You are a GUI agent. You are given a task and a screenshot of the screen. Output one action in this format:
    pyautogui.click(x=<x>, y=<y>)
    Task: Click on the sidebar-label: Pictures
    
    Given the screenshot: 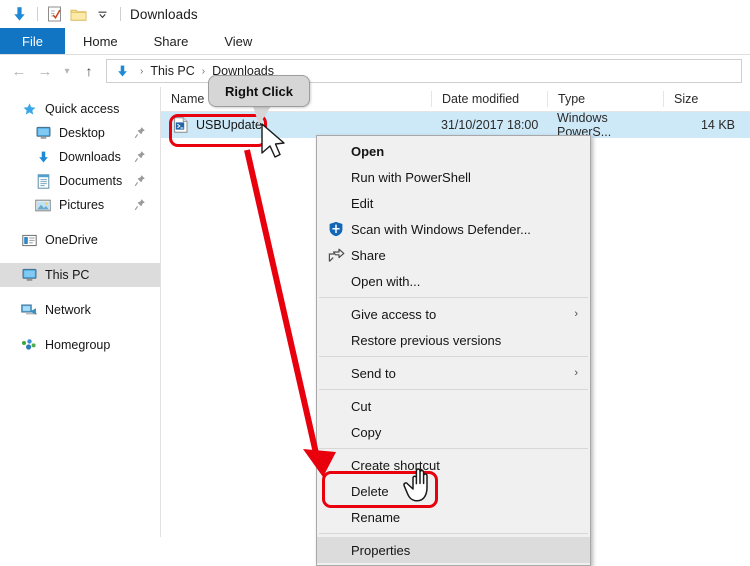 What is the action you would take?
    pyautogui.click(x=82, y=205)
    